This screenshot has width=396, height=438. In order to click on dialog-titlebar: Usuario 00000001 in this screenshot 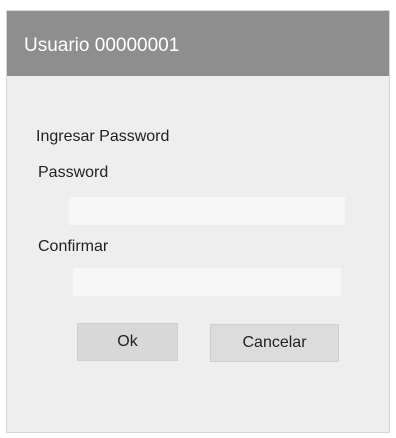, I will do `click(198, 43)`.